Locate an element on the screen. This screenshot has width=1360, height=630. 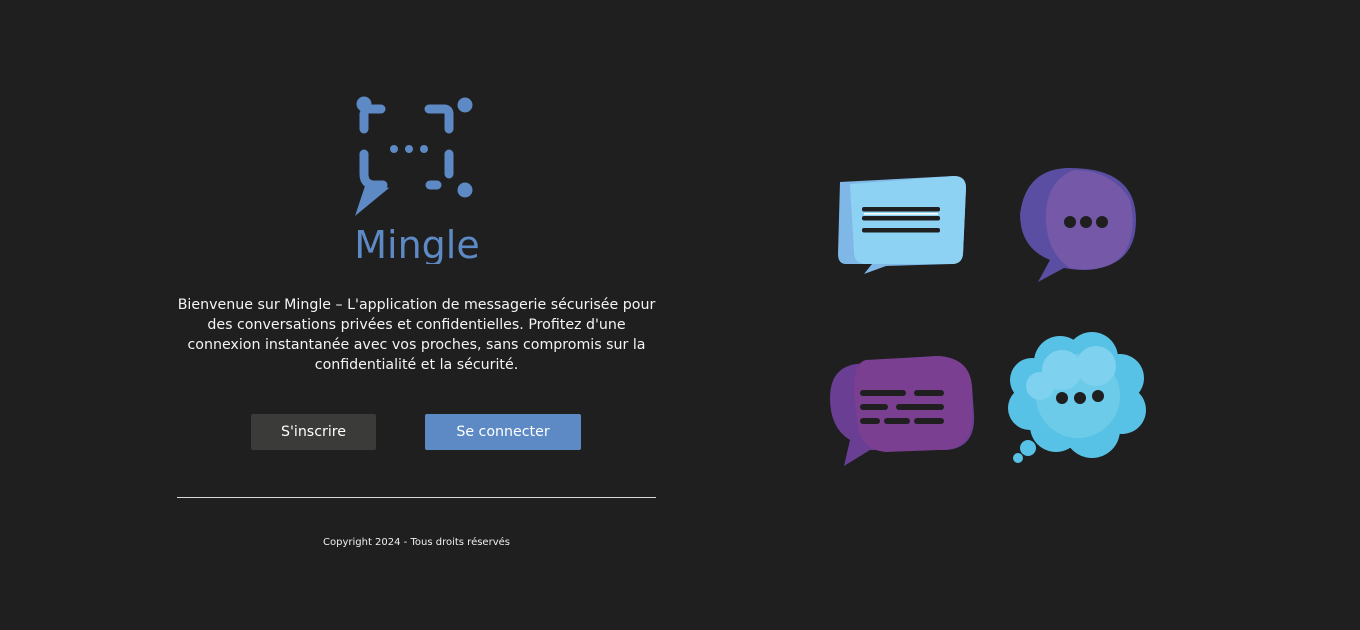
thought-cloud-dots-icon is located at coordinates (1077, 397).